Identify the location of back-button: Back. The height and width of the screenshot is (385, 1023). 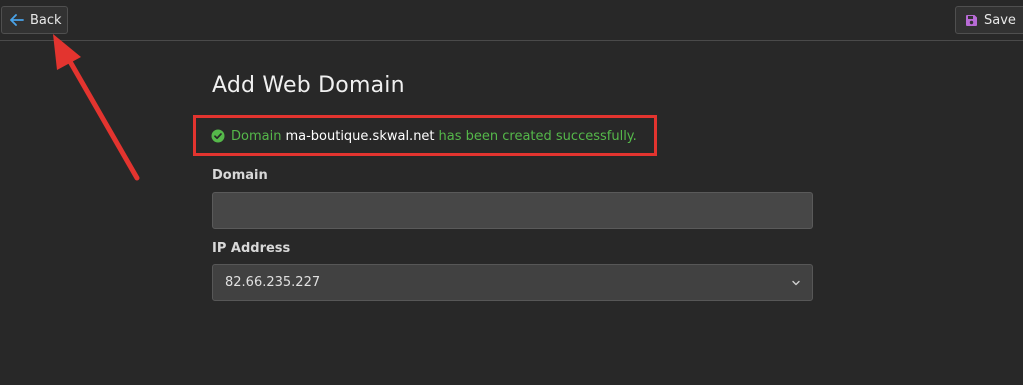
(34, 20).